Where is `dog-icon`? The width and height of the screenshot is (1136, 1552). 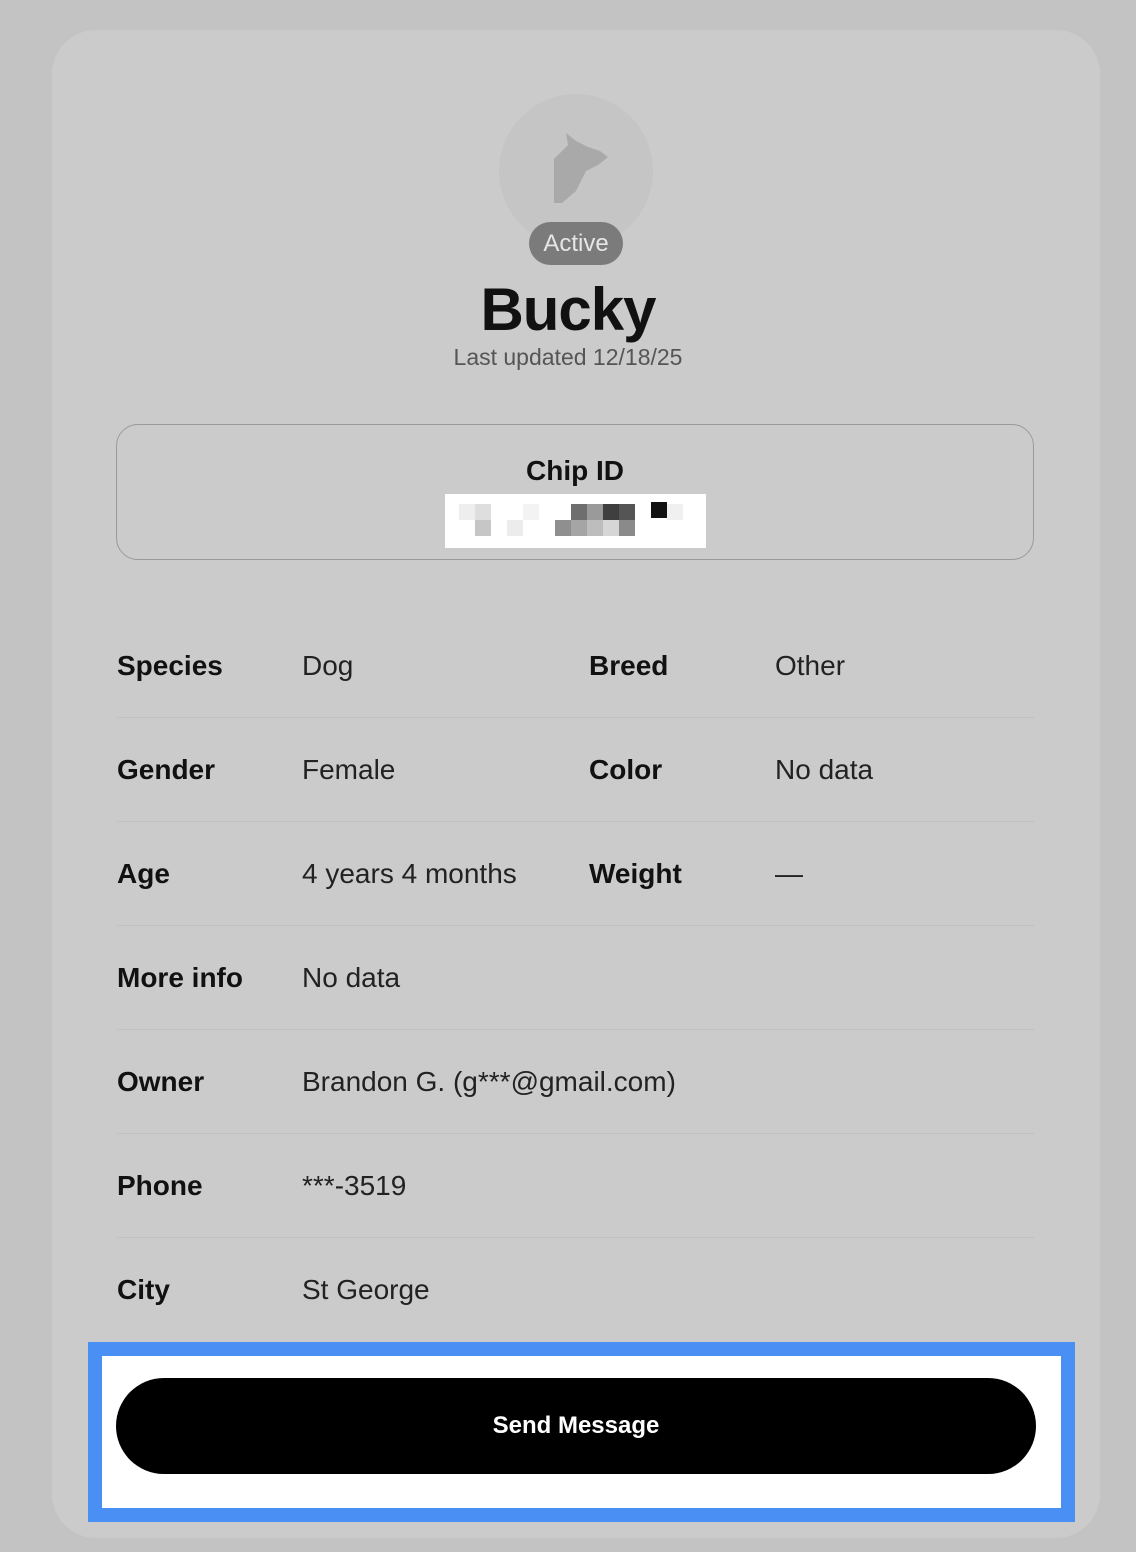 dog-icon is located at coordinates (581, 168).